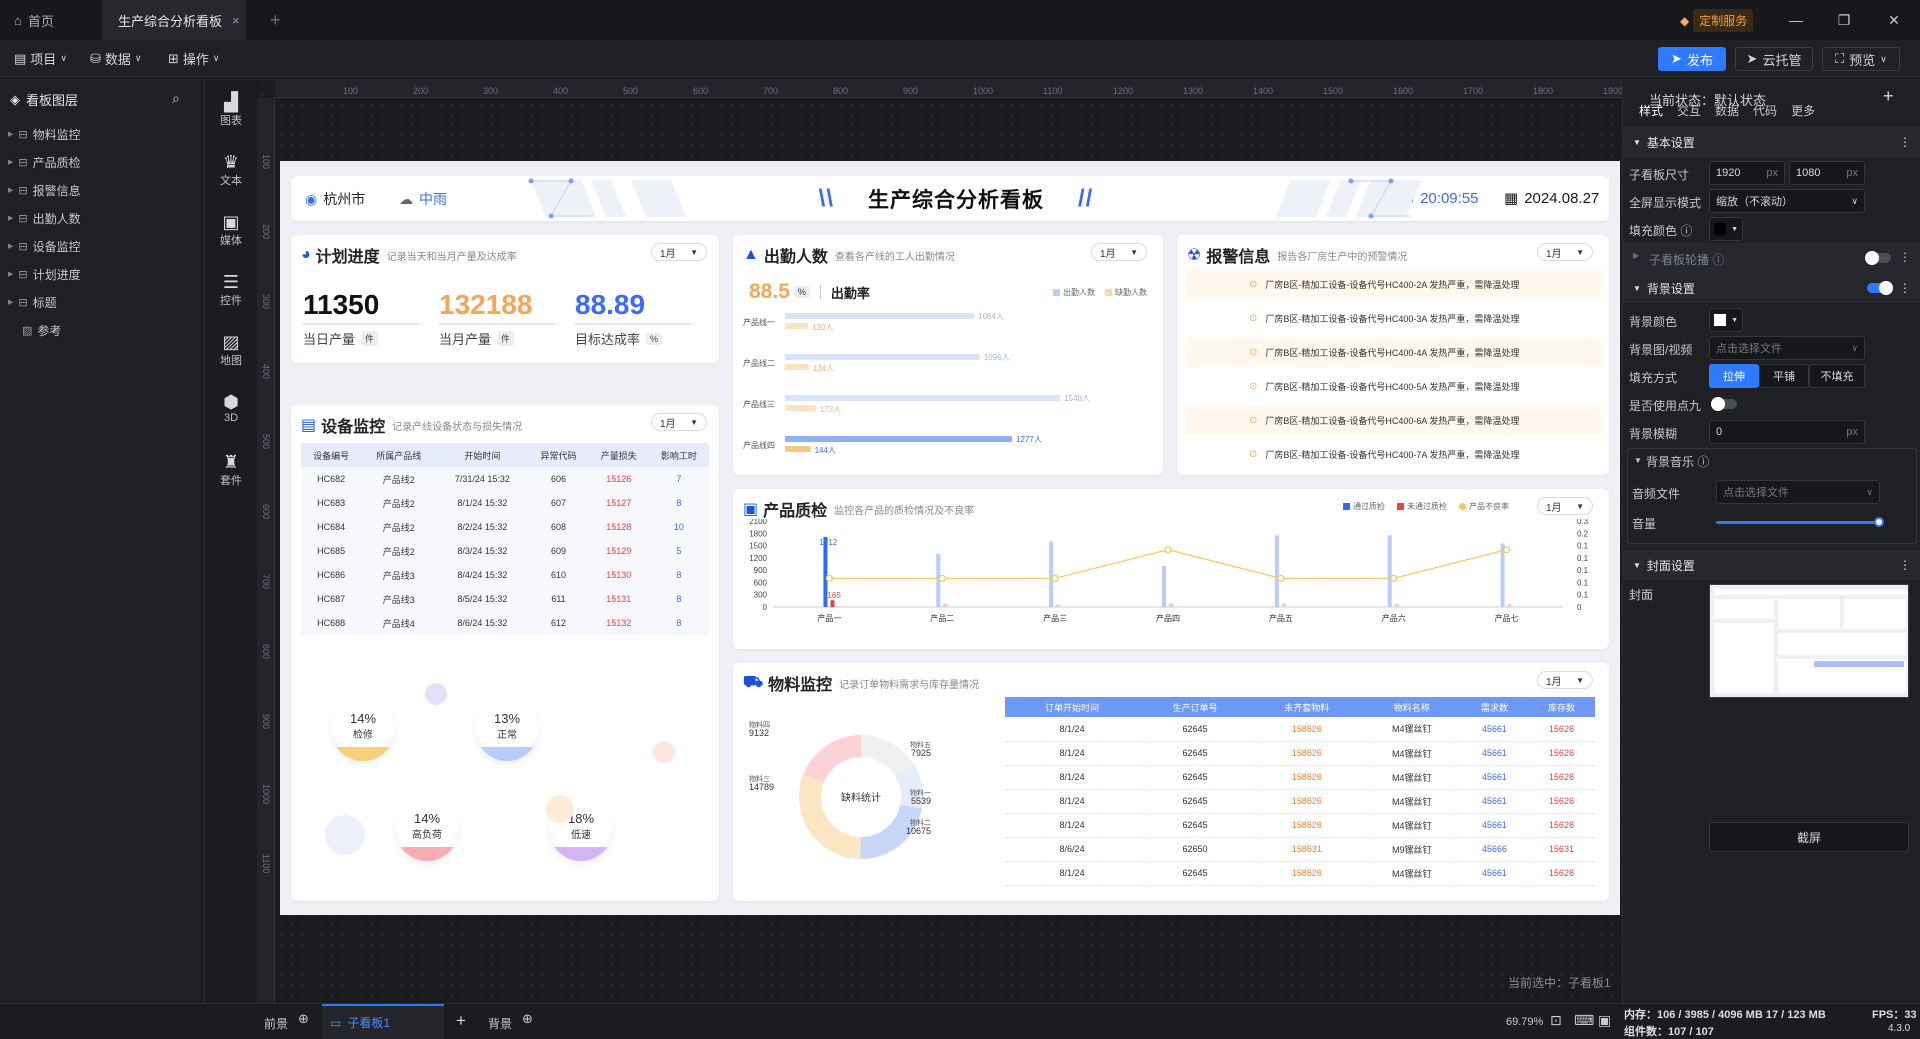 The height and width of the screenshot is (1039, 1920). Describe the element at coordinates (1686, 231) in the screenshot. I see `help-icon: ⓘ` at that location.